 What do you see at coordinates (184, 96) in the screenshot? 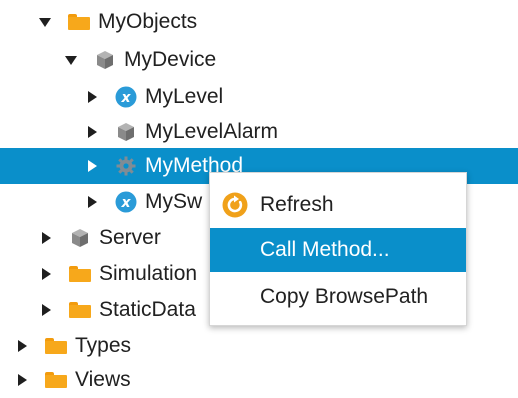
I see `tree-node-label: MyLevel` at bounding box center [184, 96].